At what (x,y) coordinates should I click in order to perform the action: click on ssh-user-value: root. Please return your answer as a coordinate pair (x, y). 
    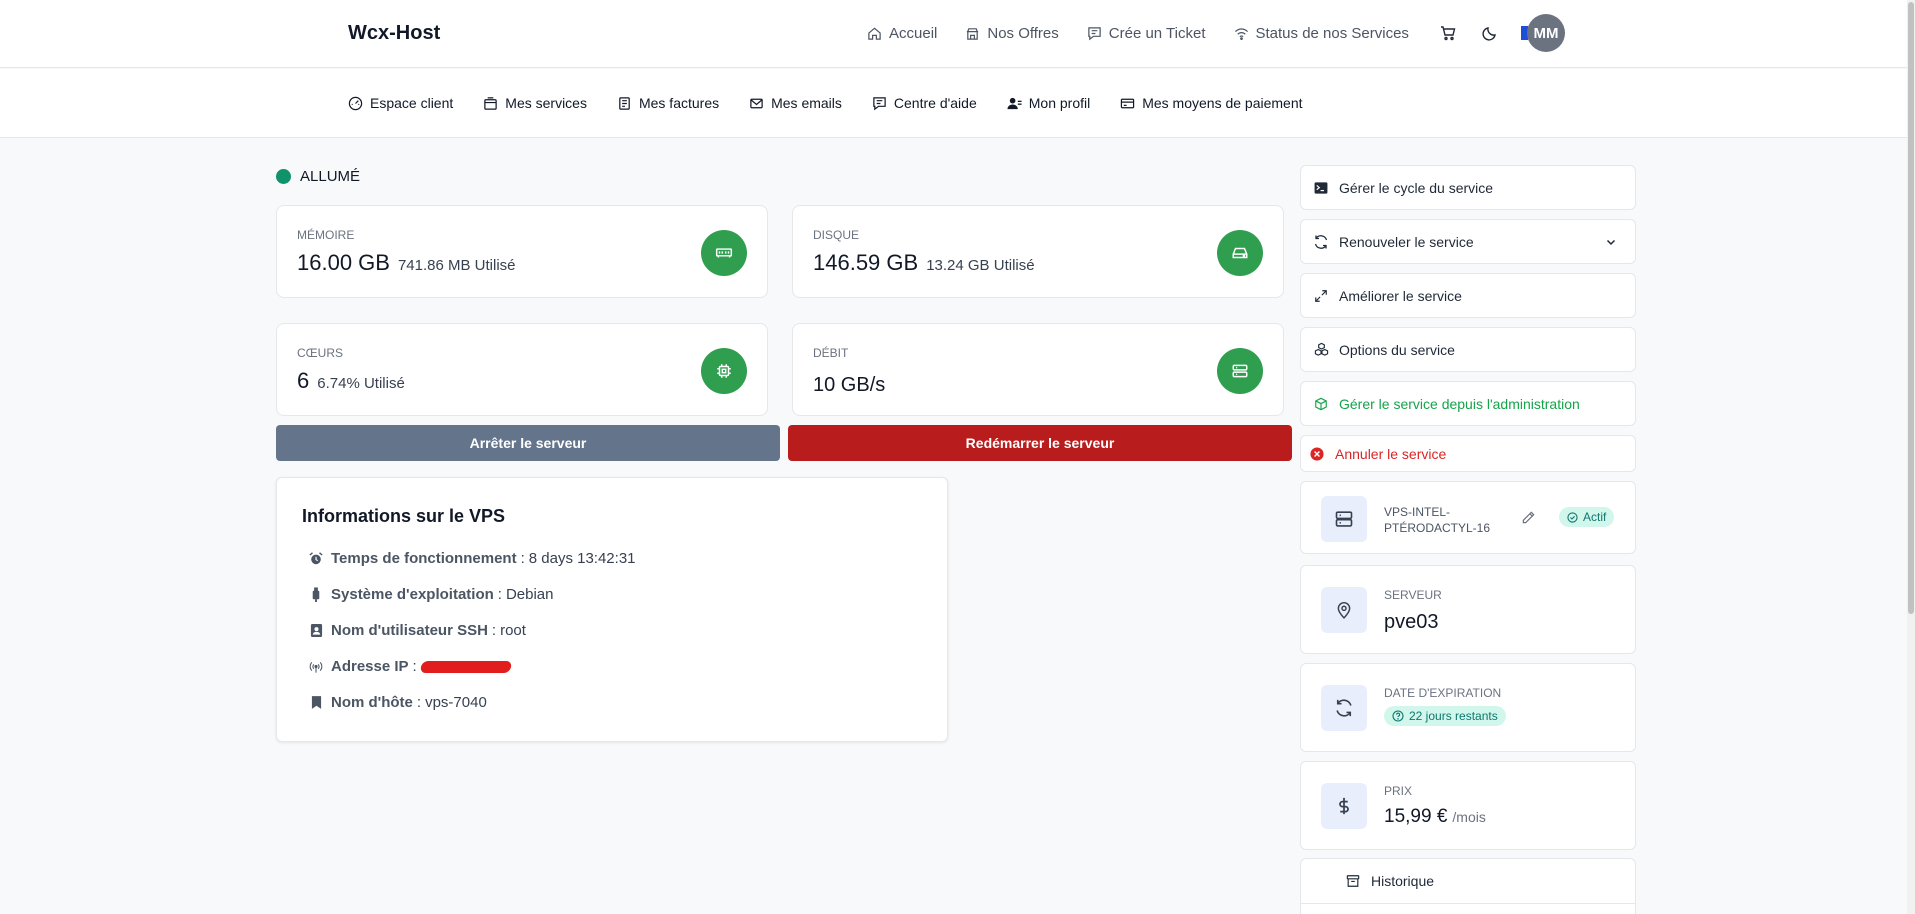
    Looking at the image, I should click on (513, 630).